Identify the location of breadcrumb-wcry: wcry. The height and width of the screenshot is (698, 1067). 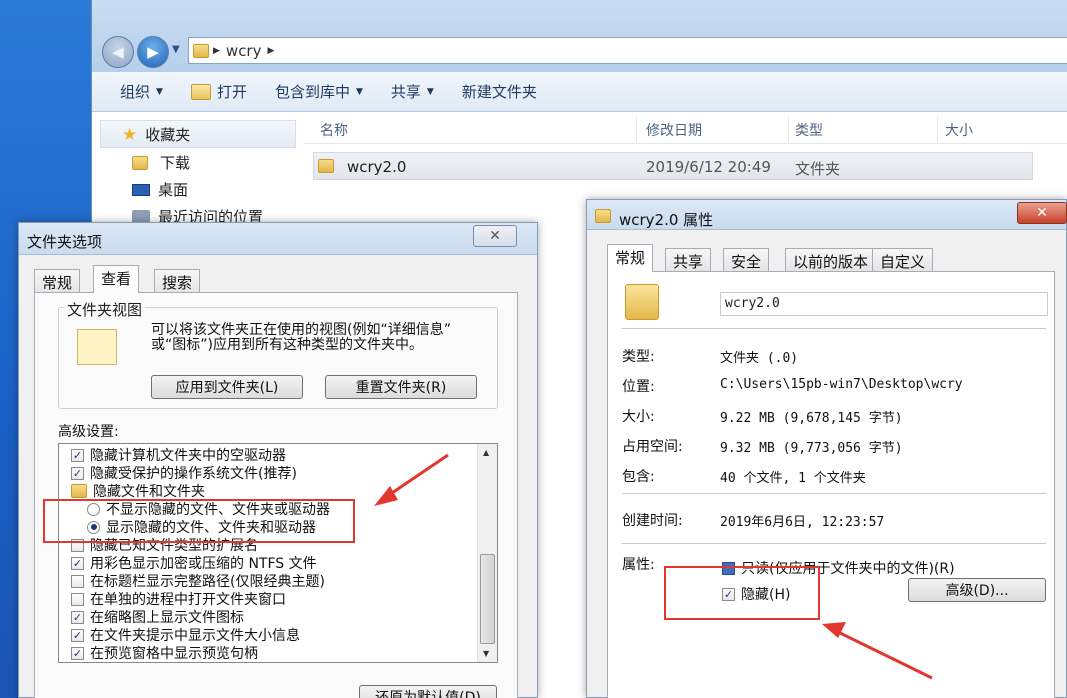
(244, 51).